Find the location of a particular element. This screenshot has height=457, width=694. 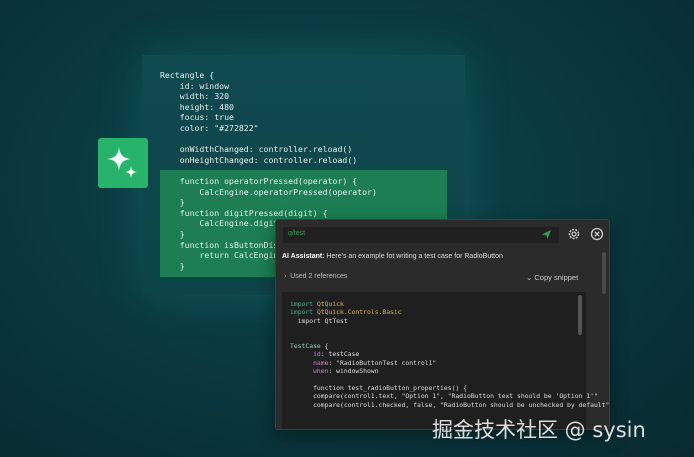

watermark: 掘金技术社区 @ sysin is located at coordinates (539, 430).